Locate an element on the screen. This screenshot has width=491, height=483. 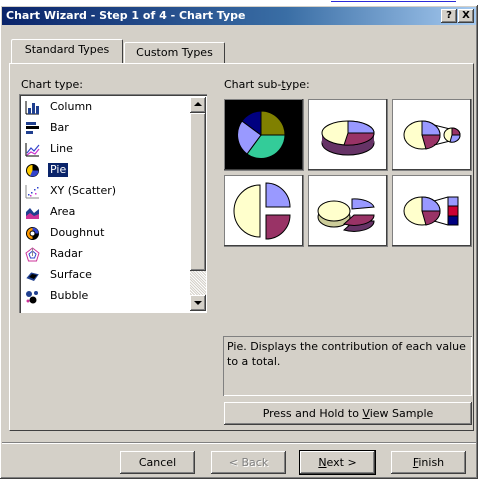
back-label: < Back is located at coordinates (248, 462).